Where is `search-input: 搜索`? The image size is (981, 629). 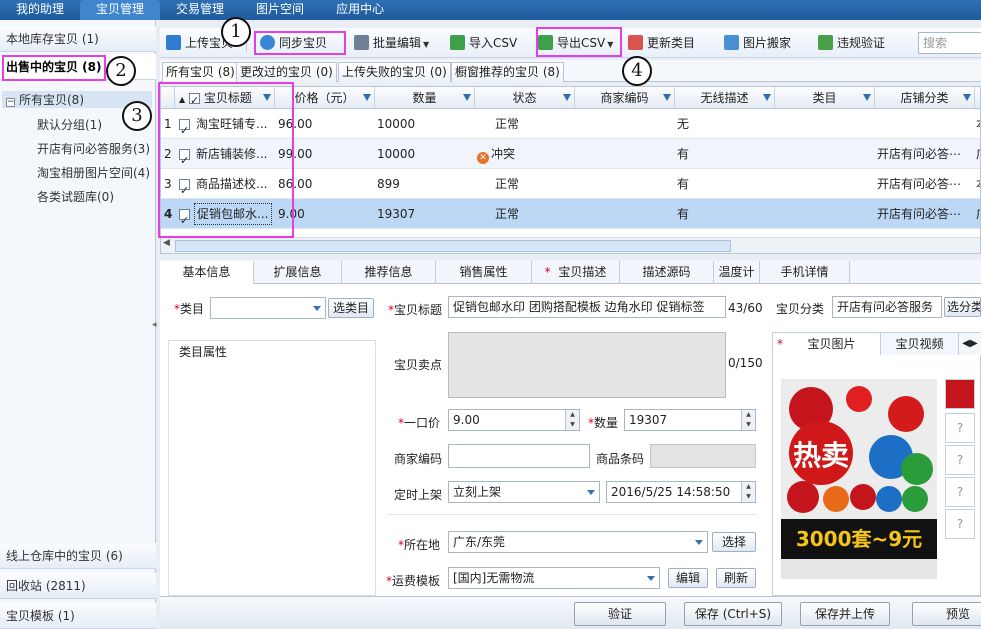 search-input: 搜索 is located at coordinates (949, 43).